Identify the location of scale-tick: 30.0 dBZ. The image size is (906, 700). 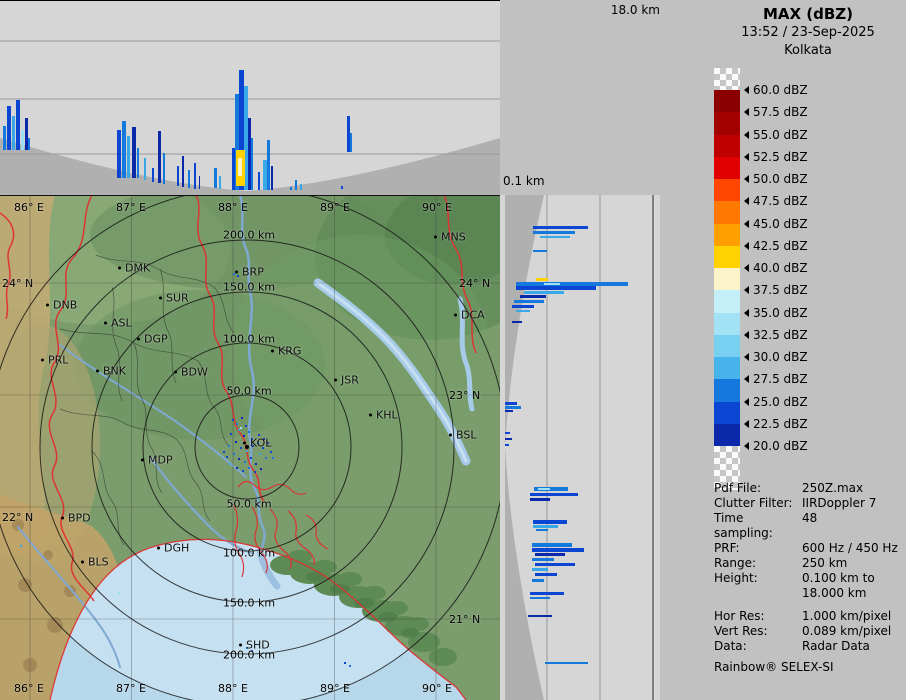
(776, 357).